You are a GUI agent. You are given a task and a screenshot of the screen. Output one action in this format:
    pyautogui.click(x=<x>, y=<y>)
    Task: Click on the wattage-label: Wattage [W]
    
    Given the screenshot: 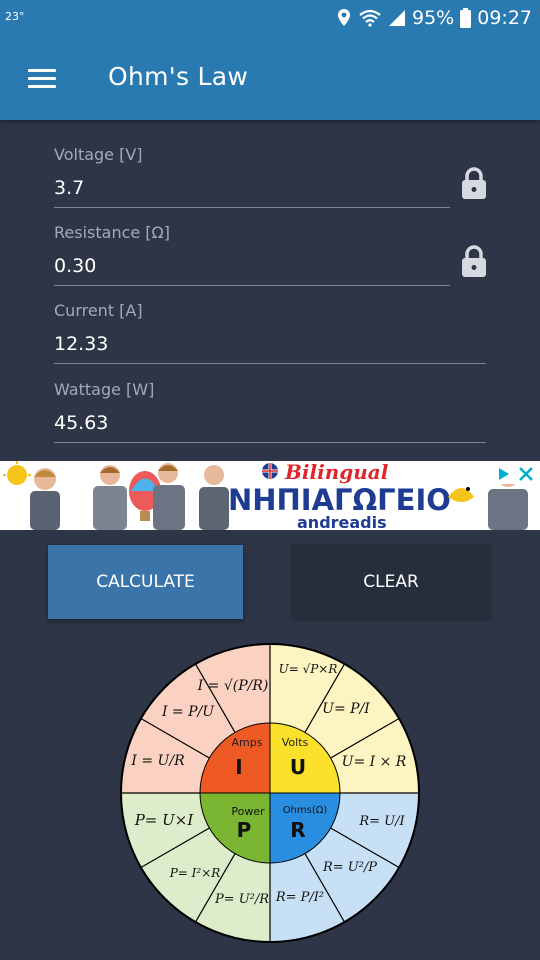 What is the action you would take?
    pyautogui.click(x=104, y=389)
    